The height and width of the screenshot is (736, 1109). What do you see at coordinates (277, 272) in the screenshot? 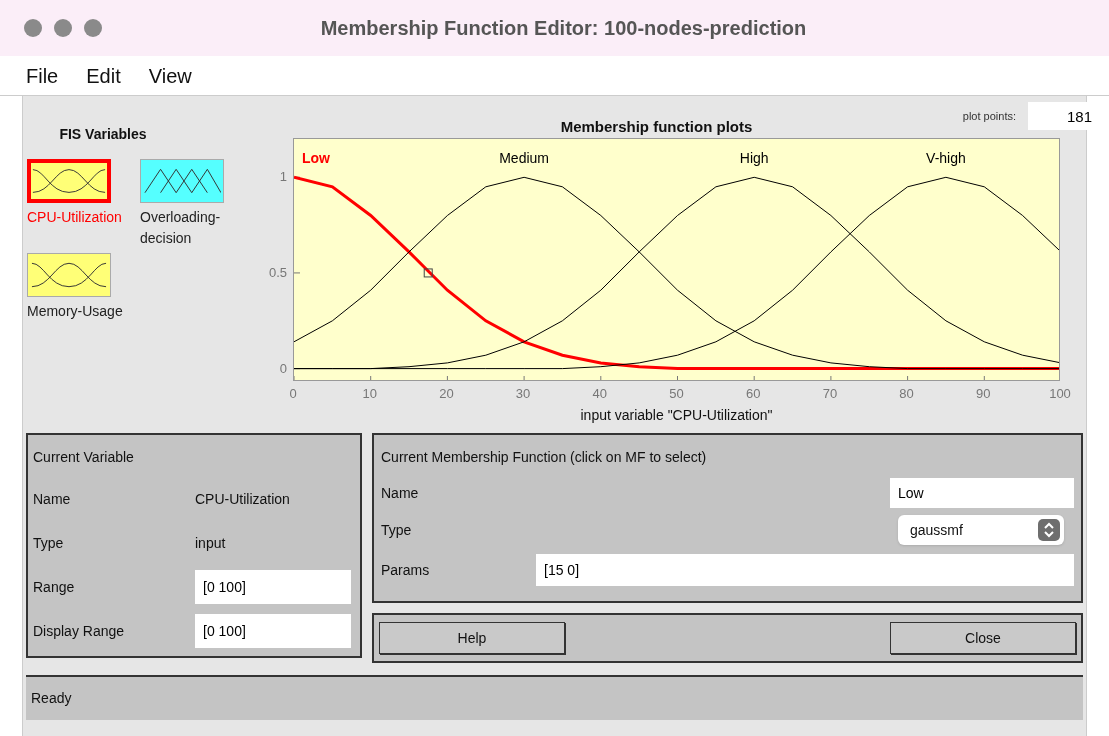
I see `y-tick-label: 0.5` at bounding box center [277, 272].